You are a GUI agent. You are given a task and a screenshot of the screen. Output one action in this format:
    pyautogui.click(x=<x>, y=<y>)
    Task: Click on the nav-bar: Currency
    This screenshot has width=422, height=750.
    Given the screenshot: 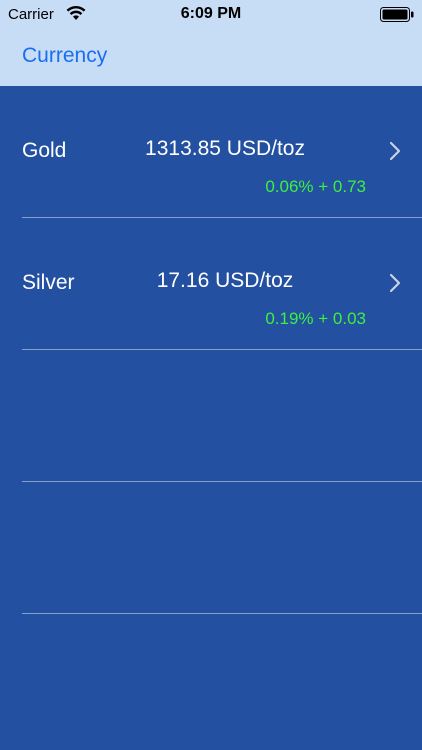 What is the action you would take?
    pyautogui.click(x=211, y=58)
    